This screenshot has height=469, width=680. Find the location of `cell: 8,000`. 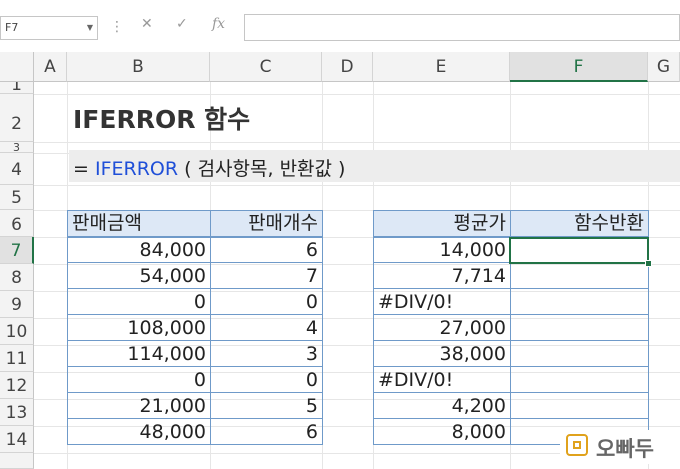

cell: 8,000 is located at coordinates (442, 431).